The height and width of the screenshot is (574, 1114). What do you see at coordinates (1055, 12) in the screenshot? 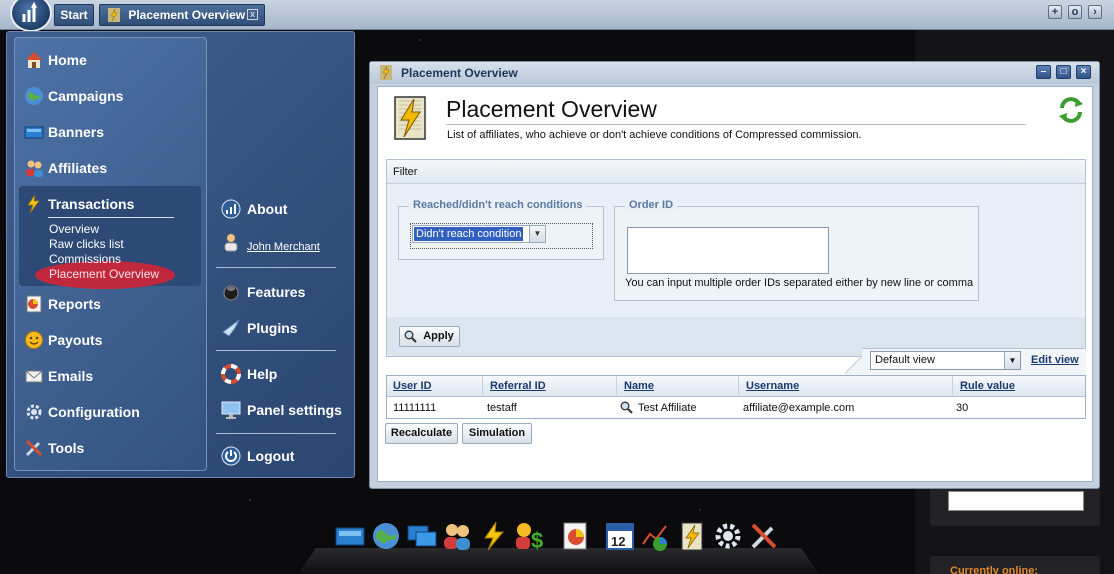
I see `add-icon: +` at bounding box center [1055, 12].